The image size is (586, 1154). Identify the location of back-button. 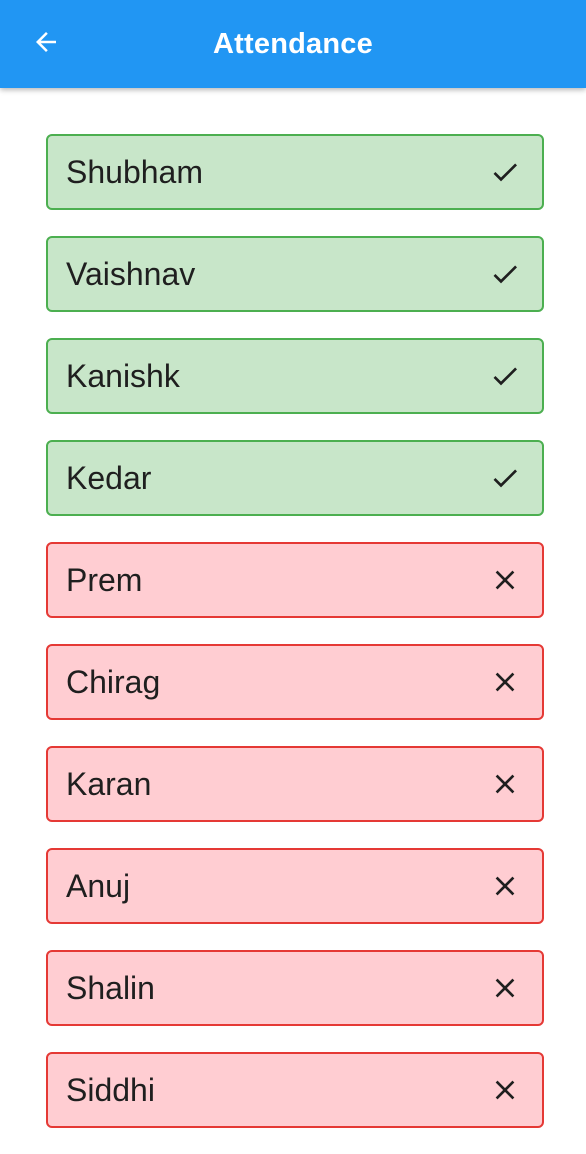
(46, 44).